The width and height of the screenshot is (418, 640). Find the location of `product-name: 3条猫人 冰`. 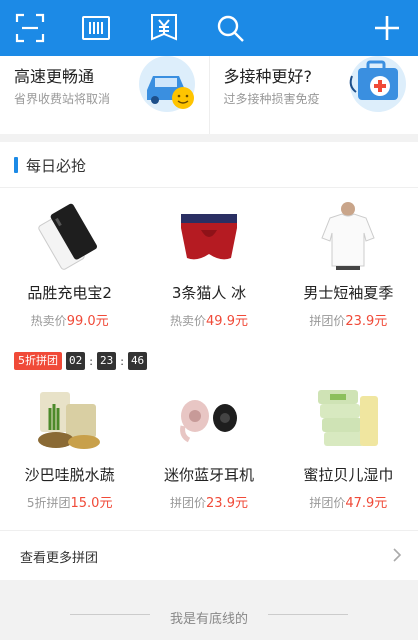

product-name: 3条猫人 冰 is located at coordinates (209, 293).